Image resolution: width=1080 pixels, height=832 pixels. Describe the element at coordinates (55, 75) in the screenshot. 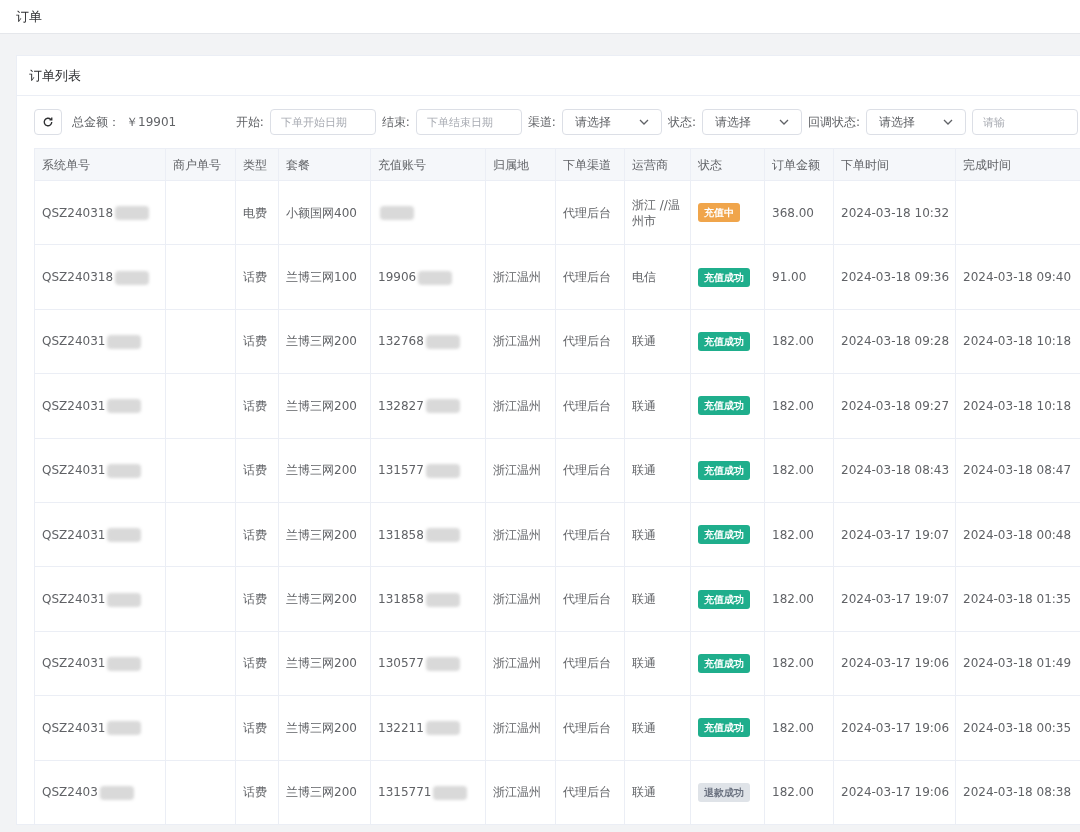

I see `card-title: 订单列表` at that location.